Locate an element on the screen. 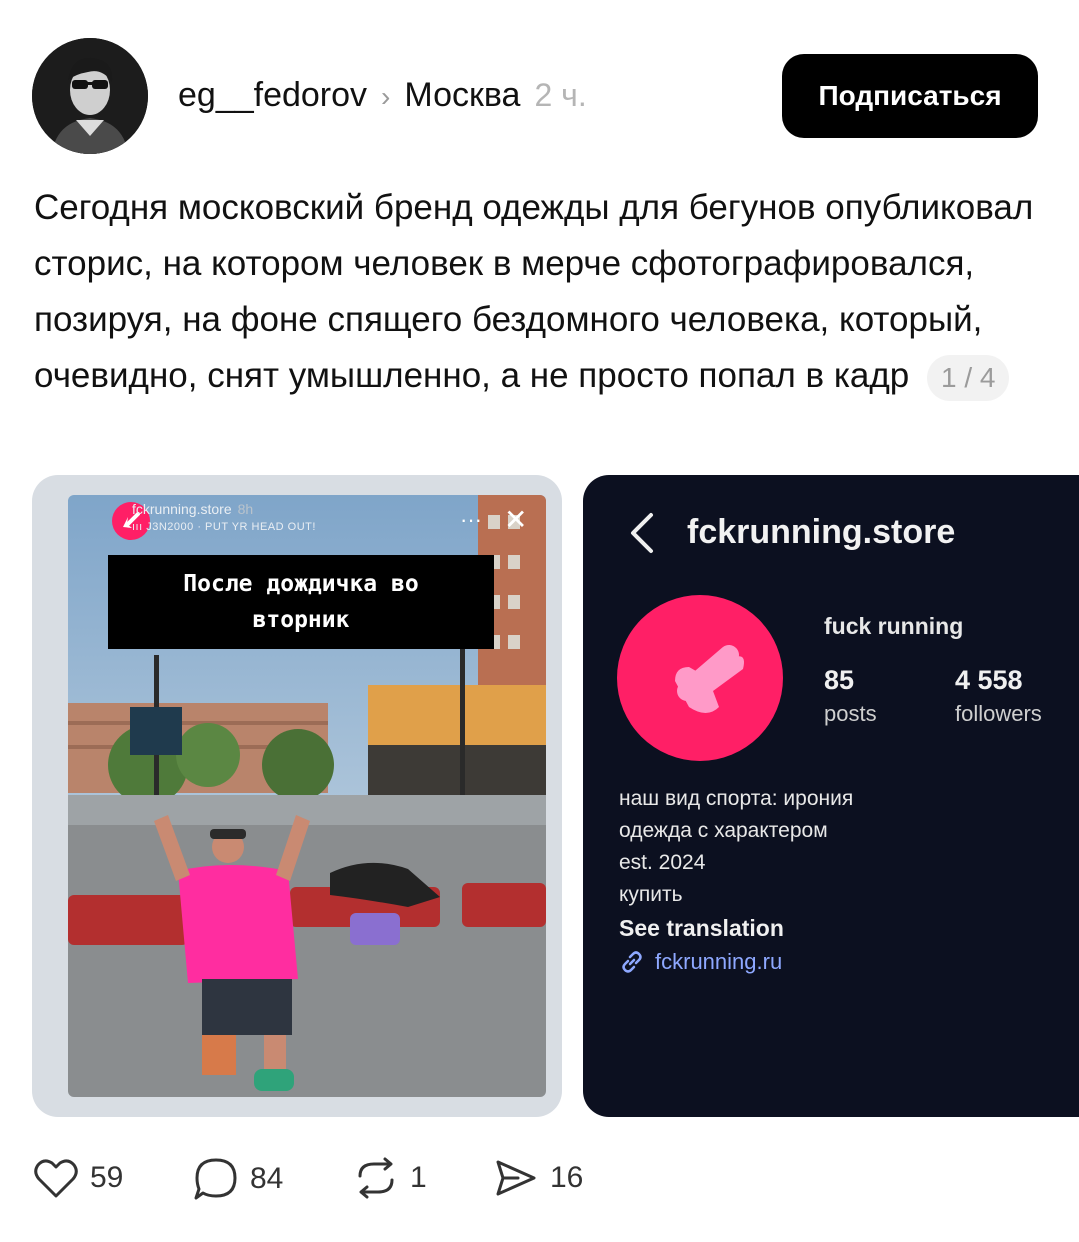  back-arrow-icon is located at coordinates (642, 533).